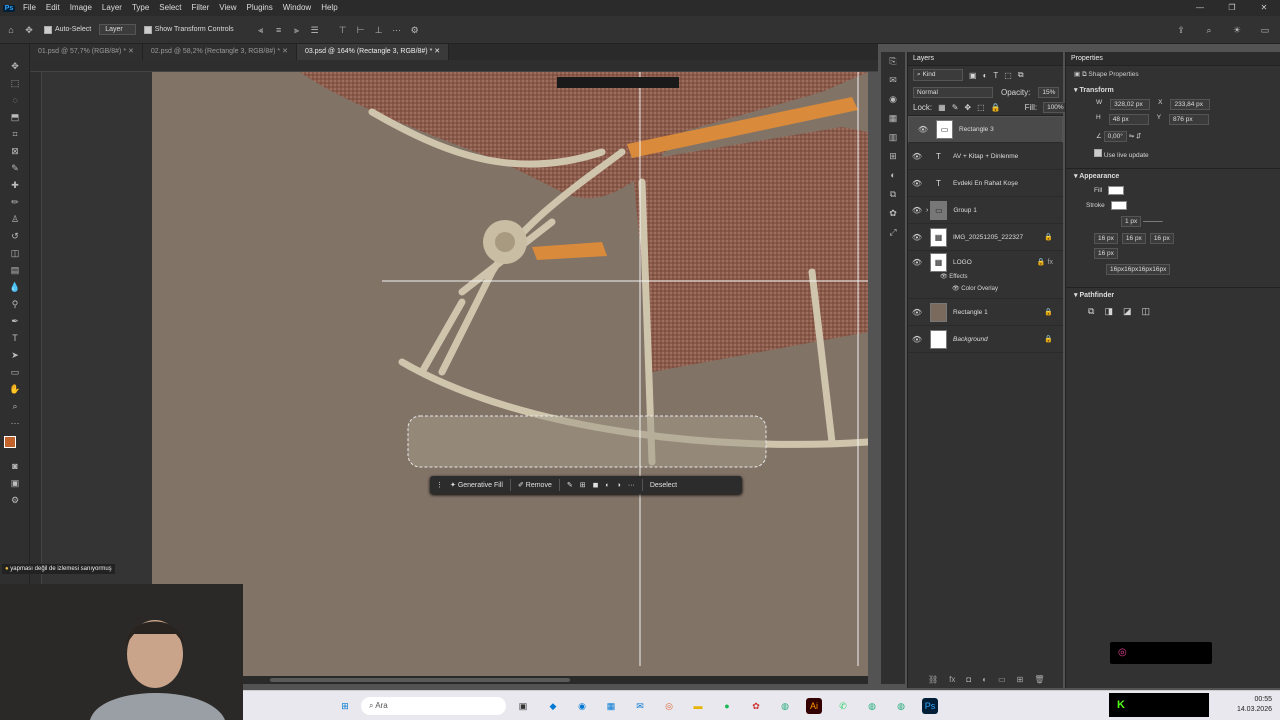  What do you see at coordinates (930, 706) in the screenshot?
I see `photoshop-taskbar-icon: Ps` at bounding box center [930, 706].